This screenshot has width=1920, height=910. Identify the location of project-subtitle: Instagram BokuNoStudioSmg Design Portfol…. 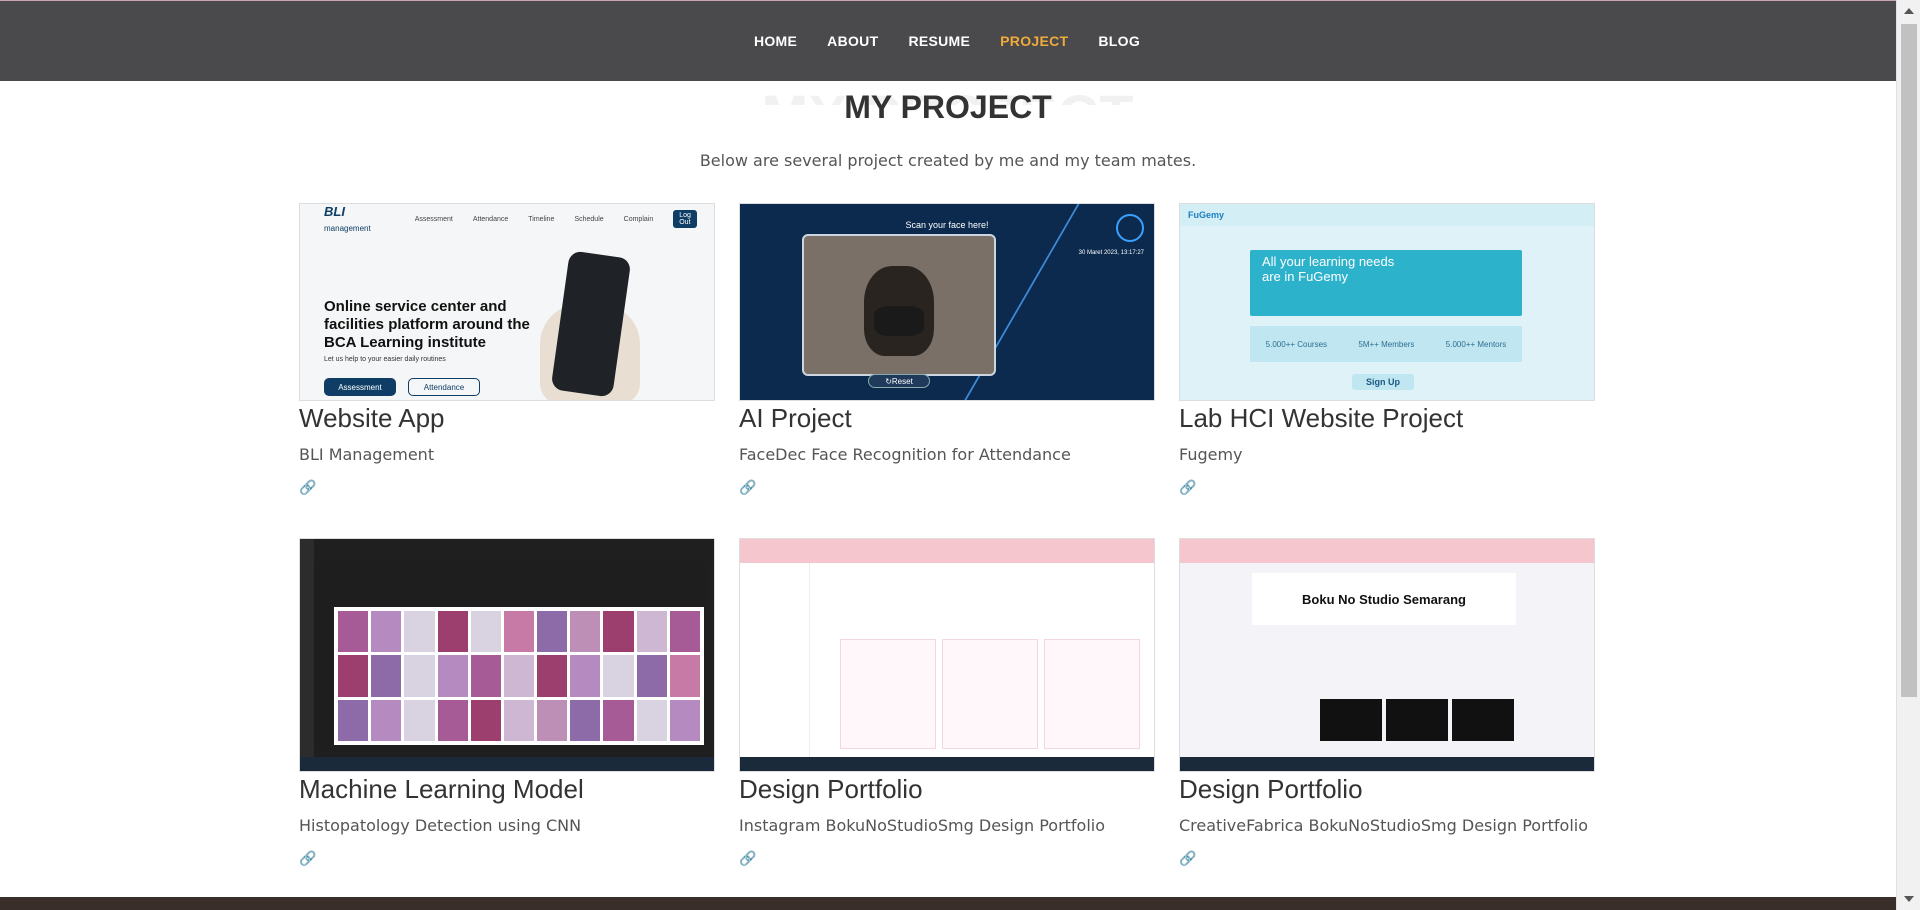
(922, 825).